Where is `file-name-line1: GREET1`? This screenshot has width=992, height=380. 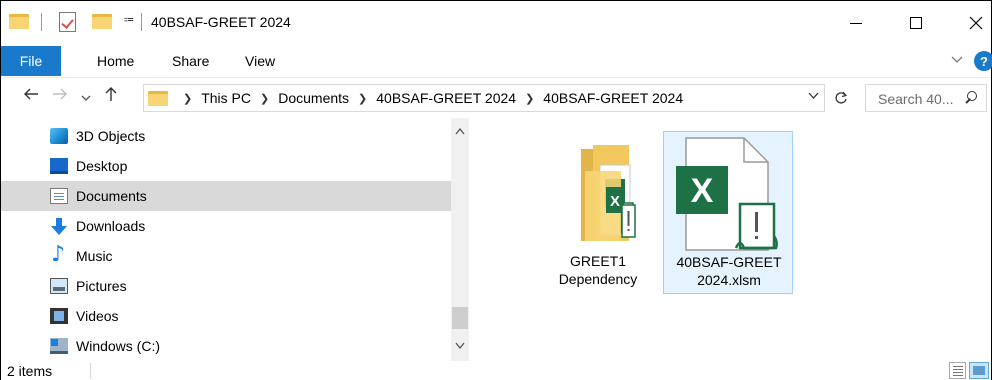
file-name-line1: GREET1 is located at coordinates (597, 261).